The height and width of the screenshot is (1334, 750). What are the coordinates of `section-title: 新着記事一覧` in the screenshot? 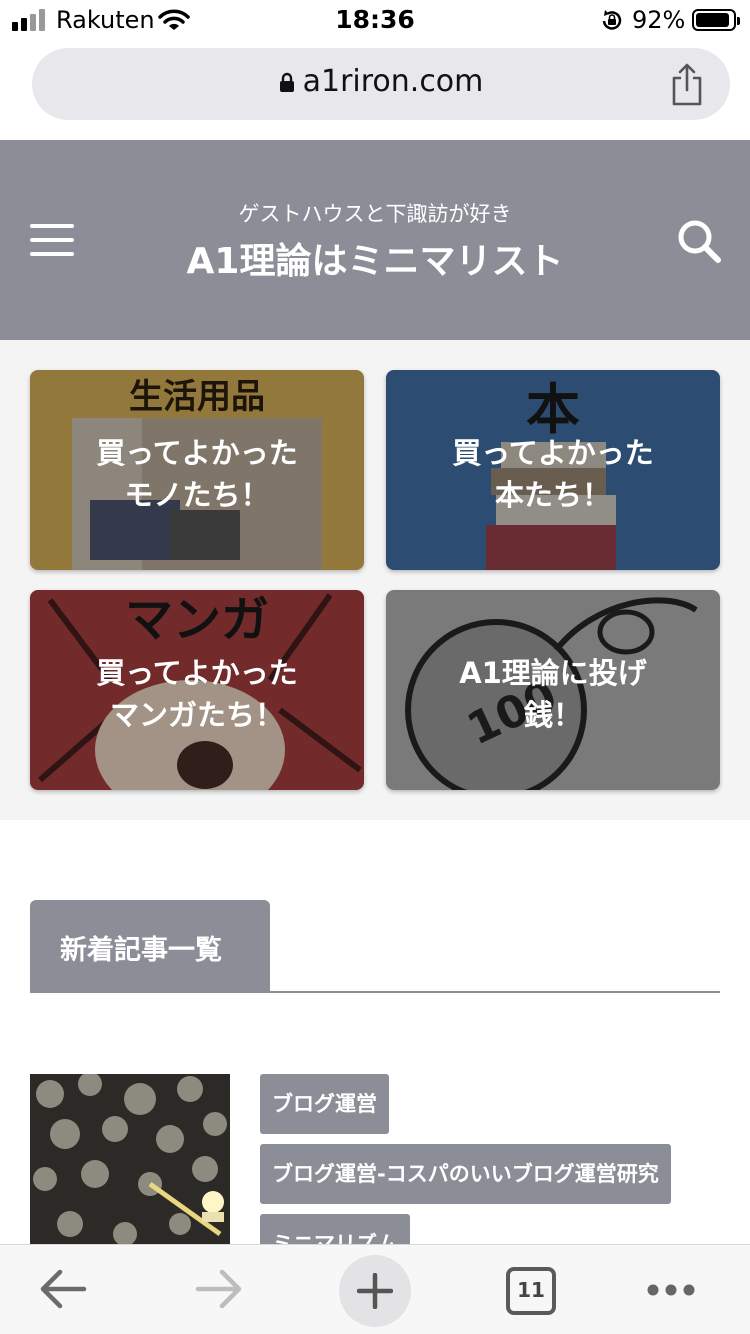 It's located at (141, 950).